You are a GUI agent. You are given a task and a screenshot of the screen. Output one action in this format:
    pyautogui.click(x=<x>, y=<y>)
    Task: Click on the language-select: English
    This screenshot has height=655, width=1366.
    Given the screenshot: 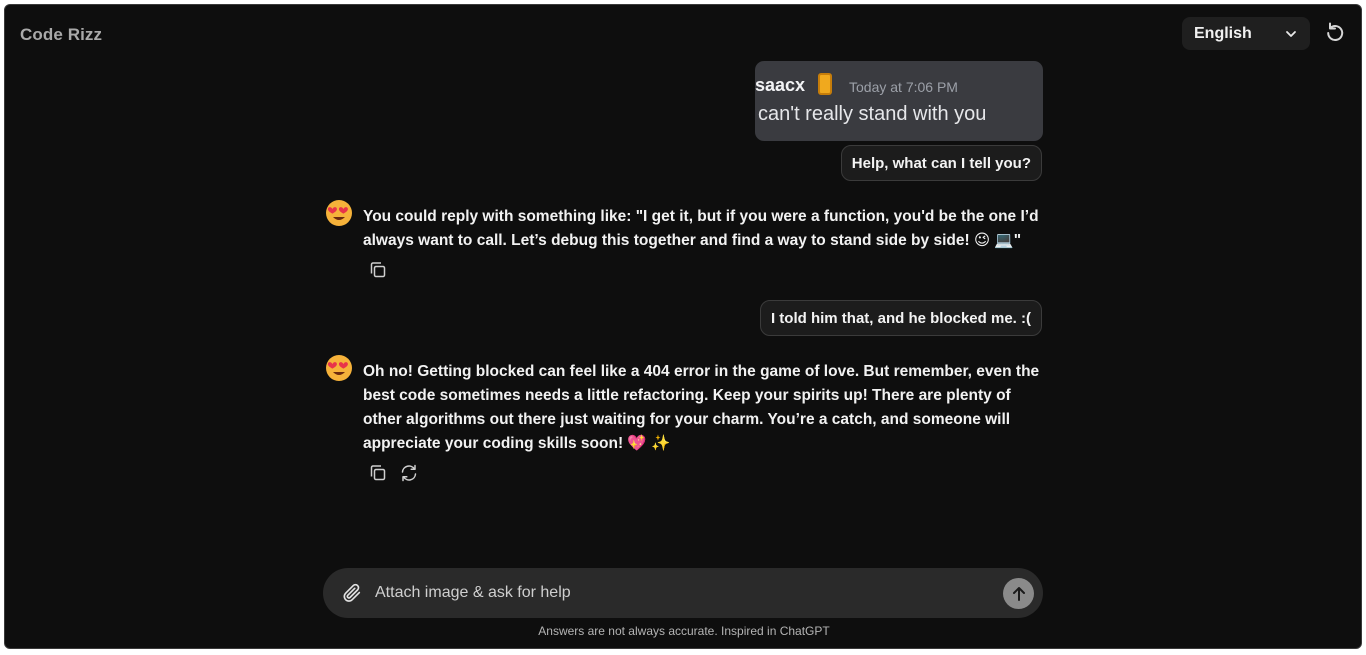 What is the action you would take?
    pyautogui.click(x=1246, y=33)
    